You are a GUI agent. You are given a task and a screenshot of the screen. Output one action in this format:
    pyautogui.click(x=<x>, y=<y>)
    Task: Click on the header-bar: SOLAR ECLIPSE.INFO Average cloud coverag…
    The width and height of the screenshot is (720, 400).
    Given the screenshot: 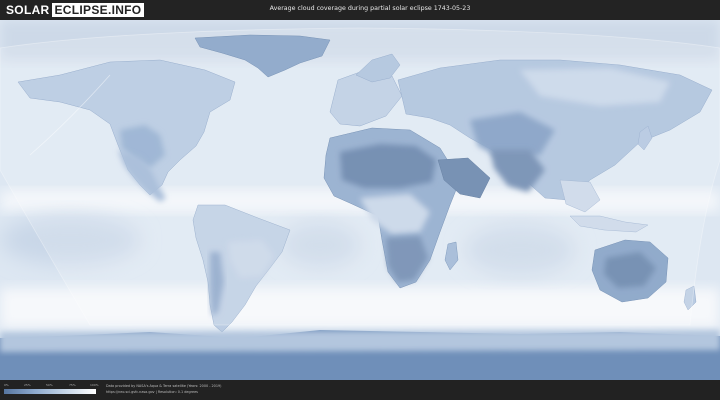 What is the action you would take?
    pyautogui.click(x=360, y=10)
    